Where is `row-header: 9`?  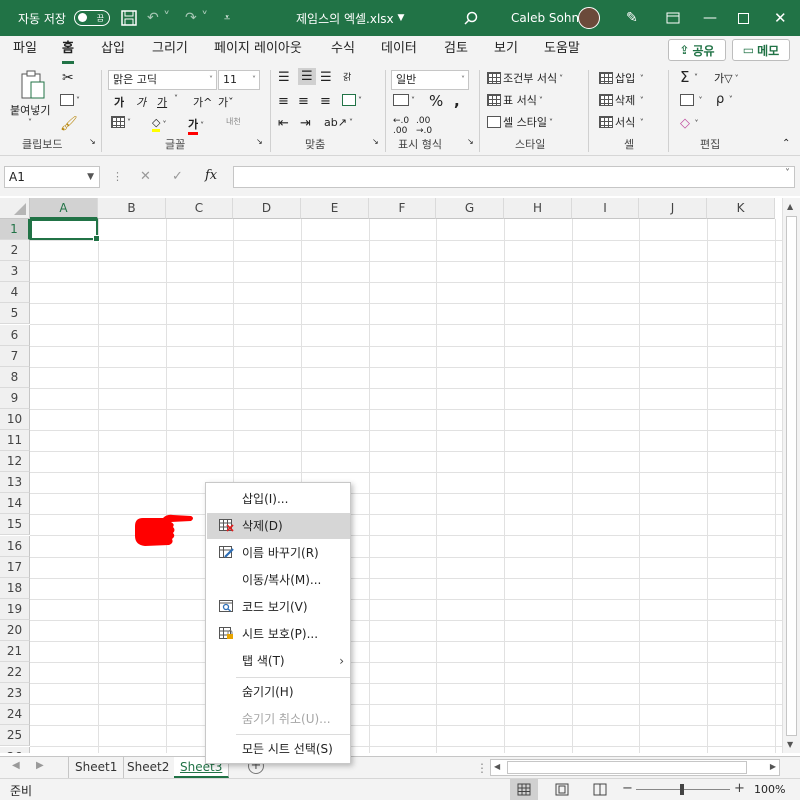 row-header: 9 is located at coordinates (15, 398).